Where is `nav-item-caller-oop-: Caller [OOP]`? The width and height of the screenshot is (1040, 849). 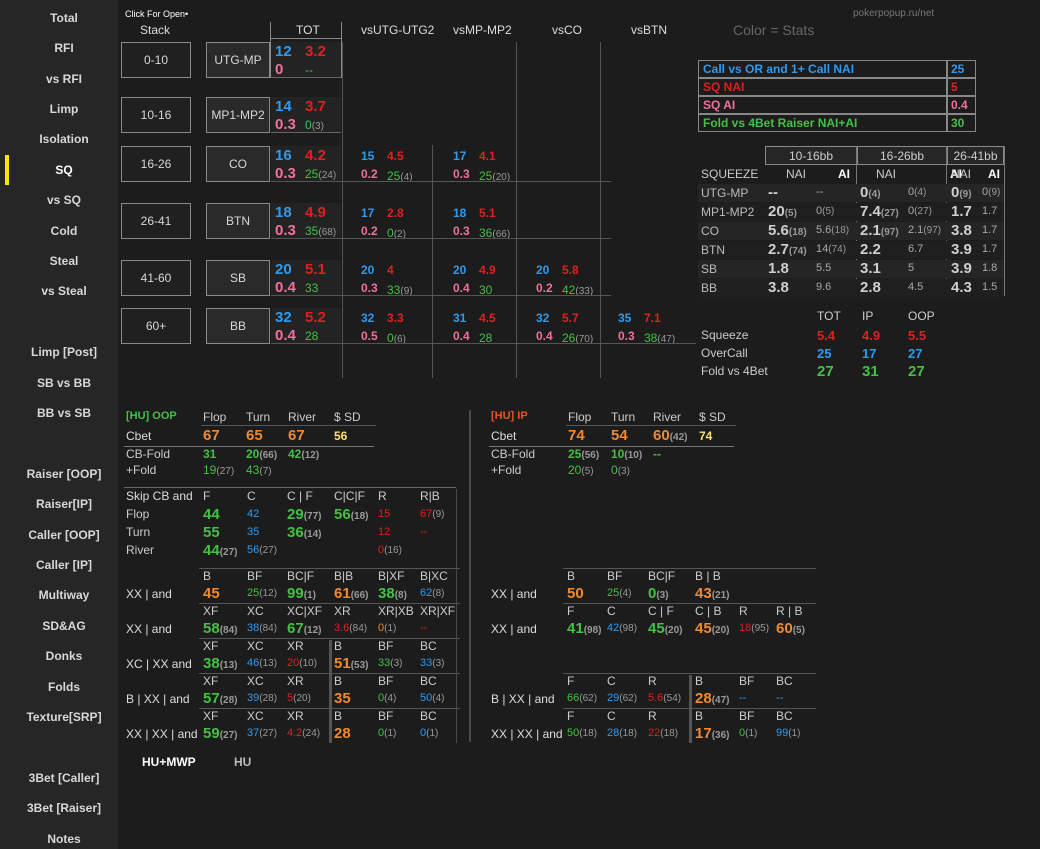
nav-item-caller-oop-: Caller [OOP] is located at coordinates (64, 535).